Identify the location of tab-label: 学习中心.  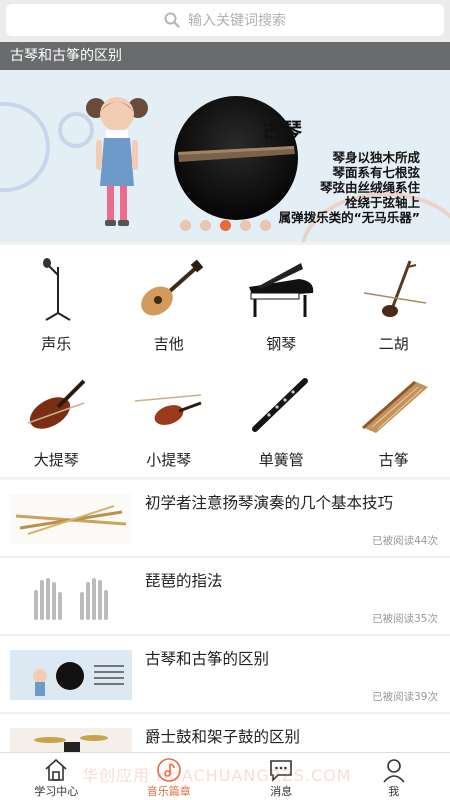
(56, 791).